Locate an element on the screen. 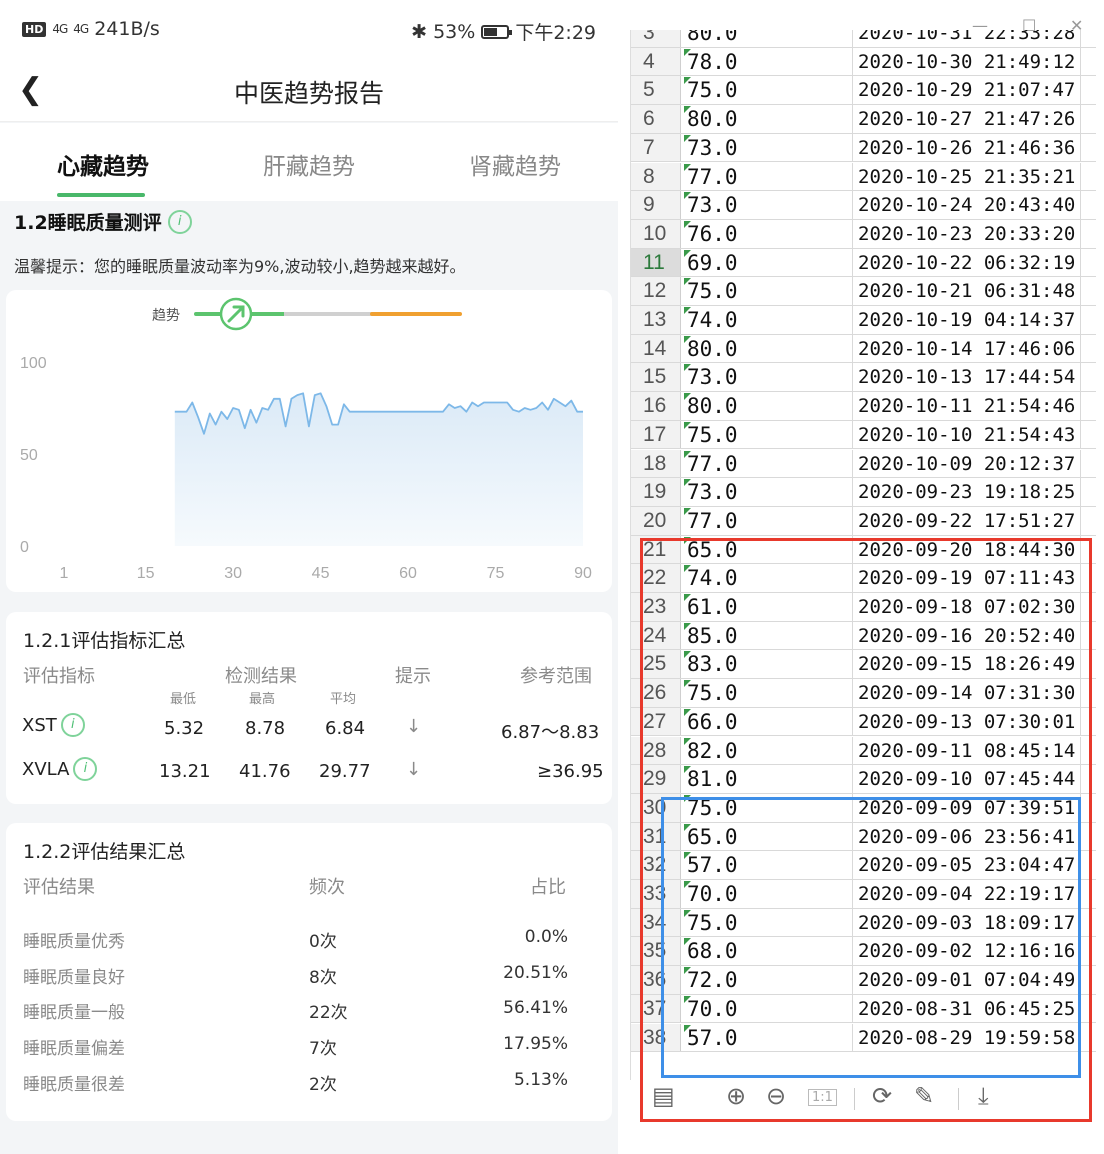  cell-timestamp: 2020-10-29 21:07:47 is located at coordinates (968, 90).